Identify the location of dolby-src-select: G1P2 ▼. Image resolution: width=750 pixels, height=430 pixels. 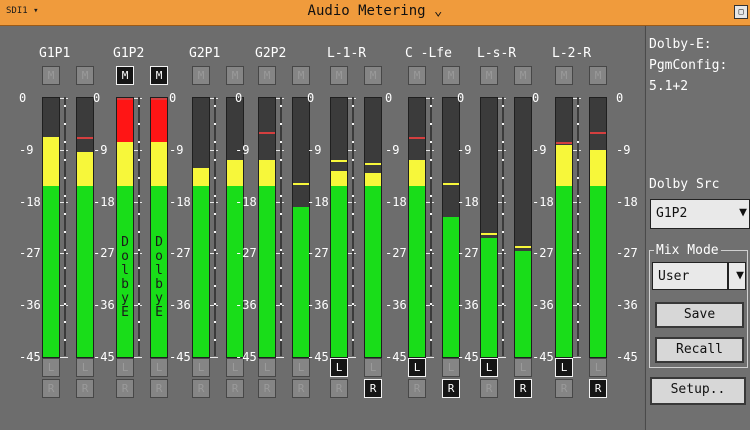
(700, 214).